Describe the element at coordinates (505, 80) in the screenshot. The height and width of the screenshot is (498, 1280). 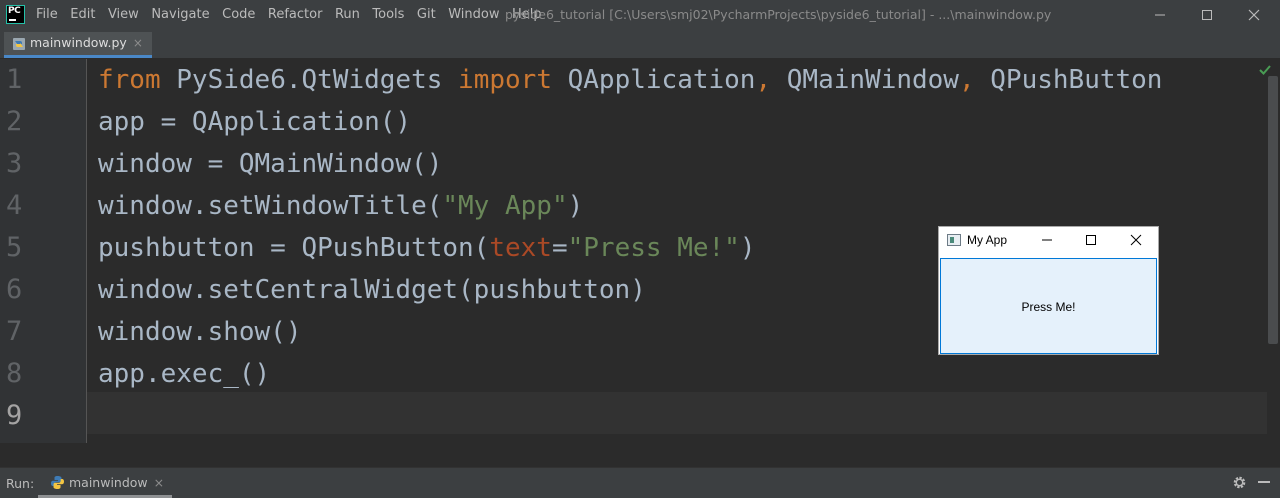
I see `keyword-import: import` at that location.